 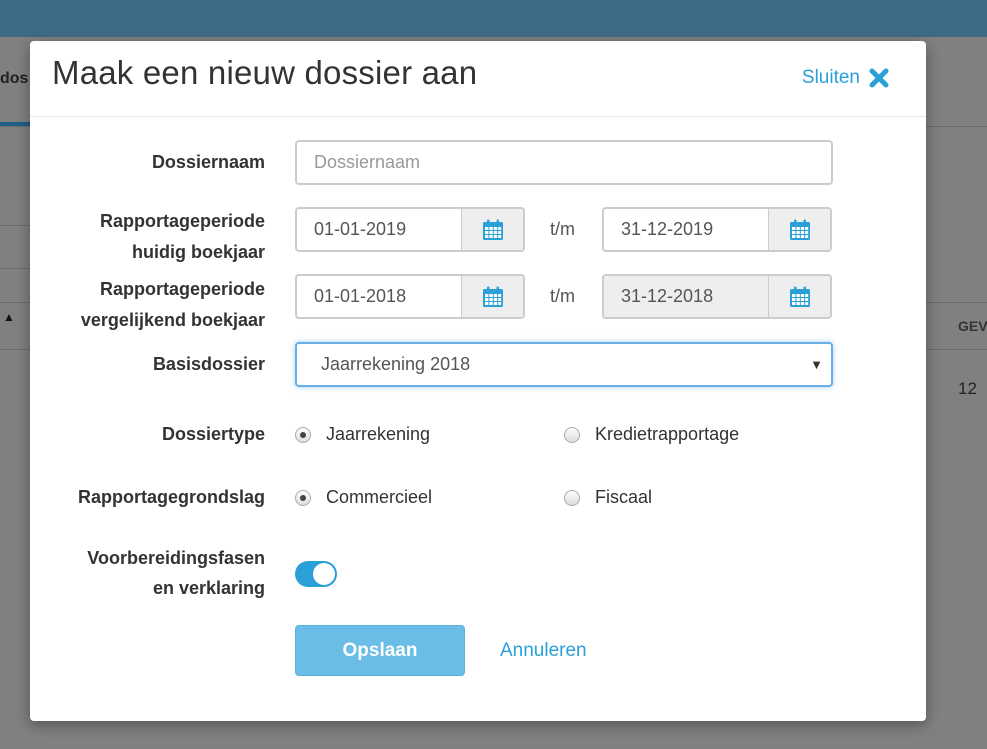 I want to click on grondslag-option-label: Fiscaal, so click(x=624, y=497).